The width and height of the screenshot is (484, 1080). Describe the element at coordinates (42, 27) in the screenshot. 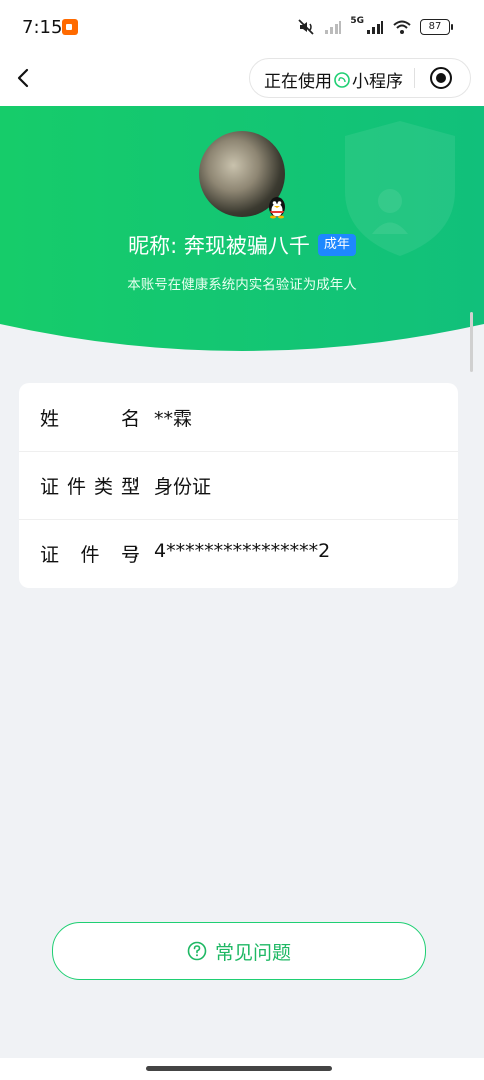

I see `status-time: 7:15` at that location.